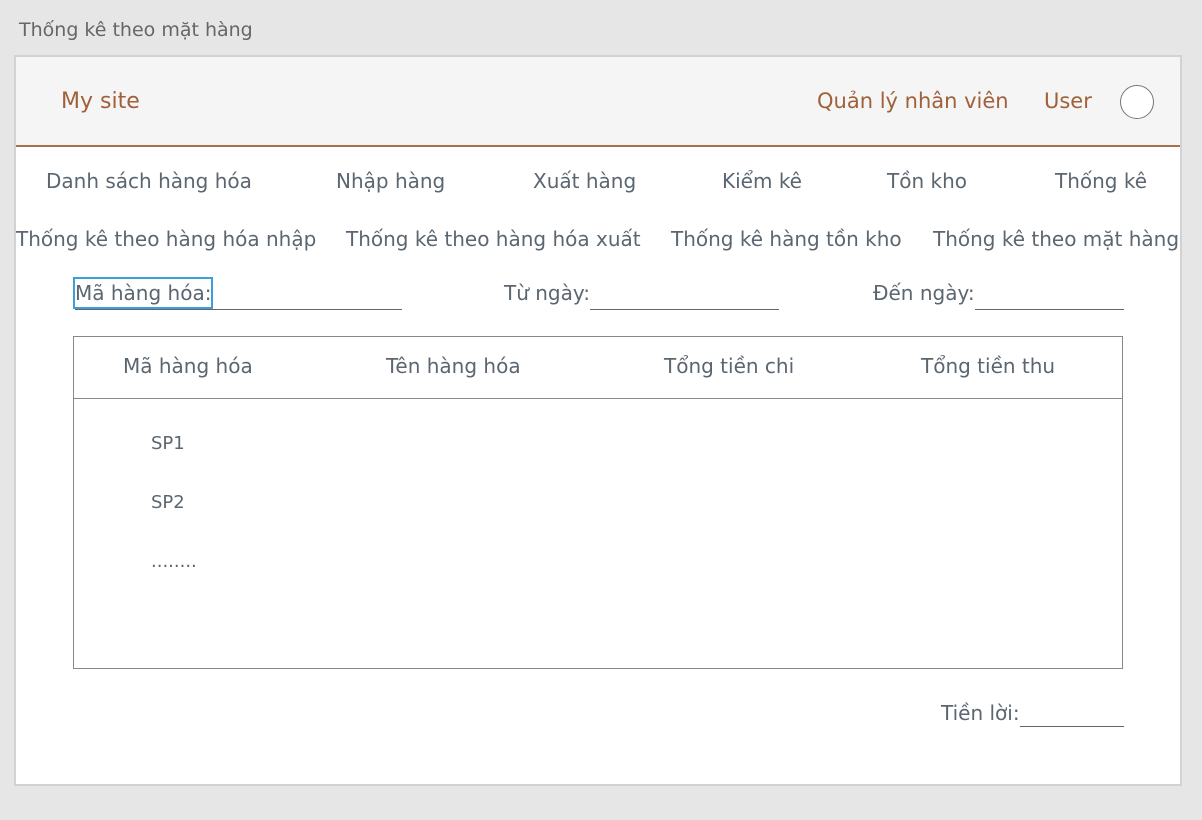 The image size is (1202, 820). What do you see at coordinates (786, 239) in the screenshot?
I see `submenu-item-stats-stock: Thống kê hàng tồn kho` at bounding box center [786, 239].